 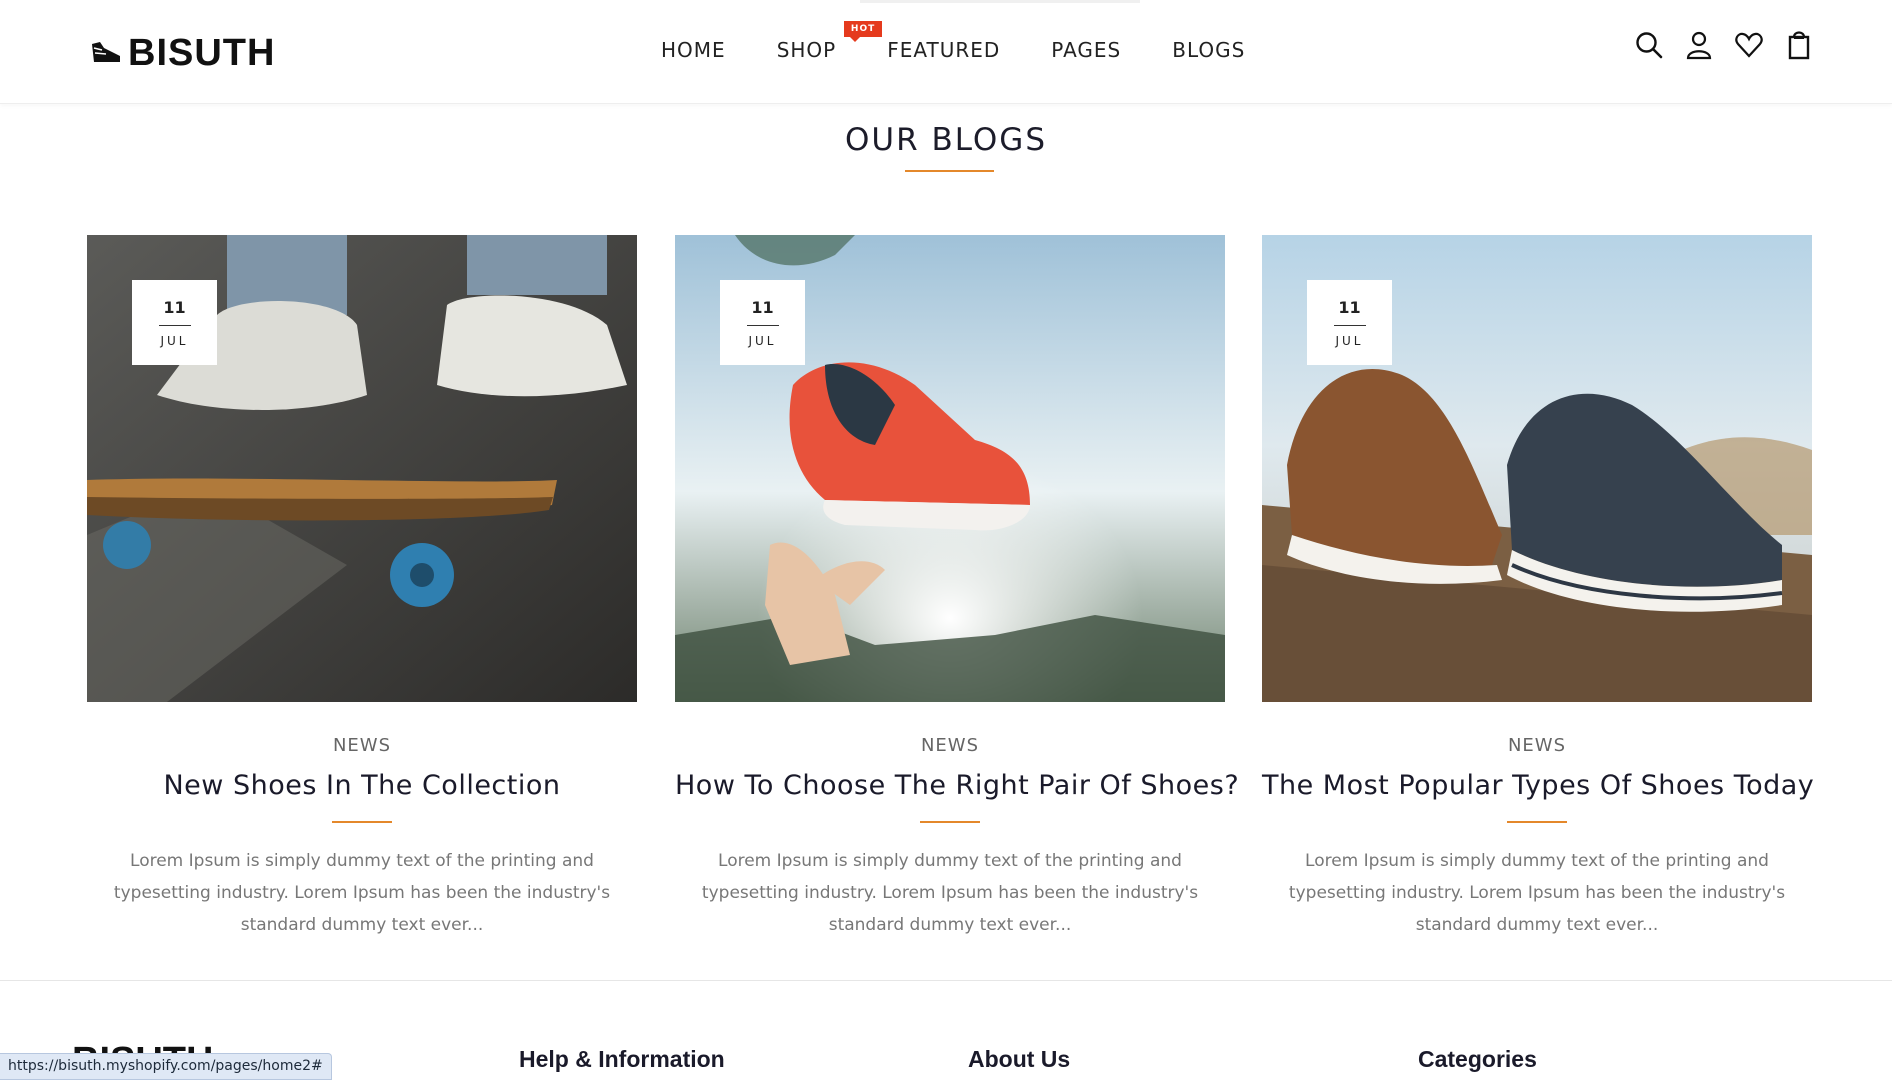 I want to click on top-strip, so click(x=1000, y=1).